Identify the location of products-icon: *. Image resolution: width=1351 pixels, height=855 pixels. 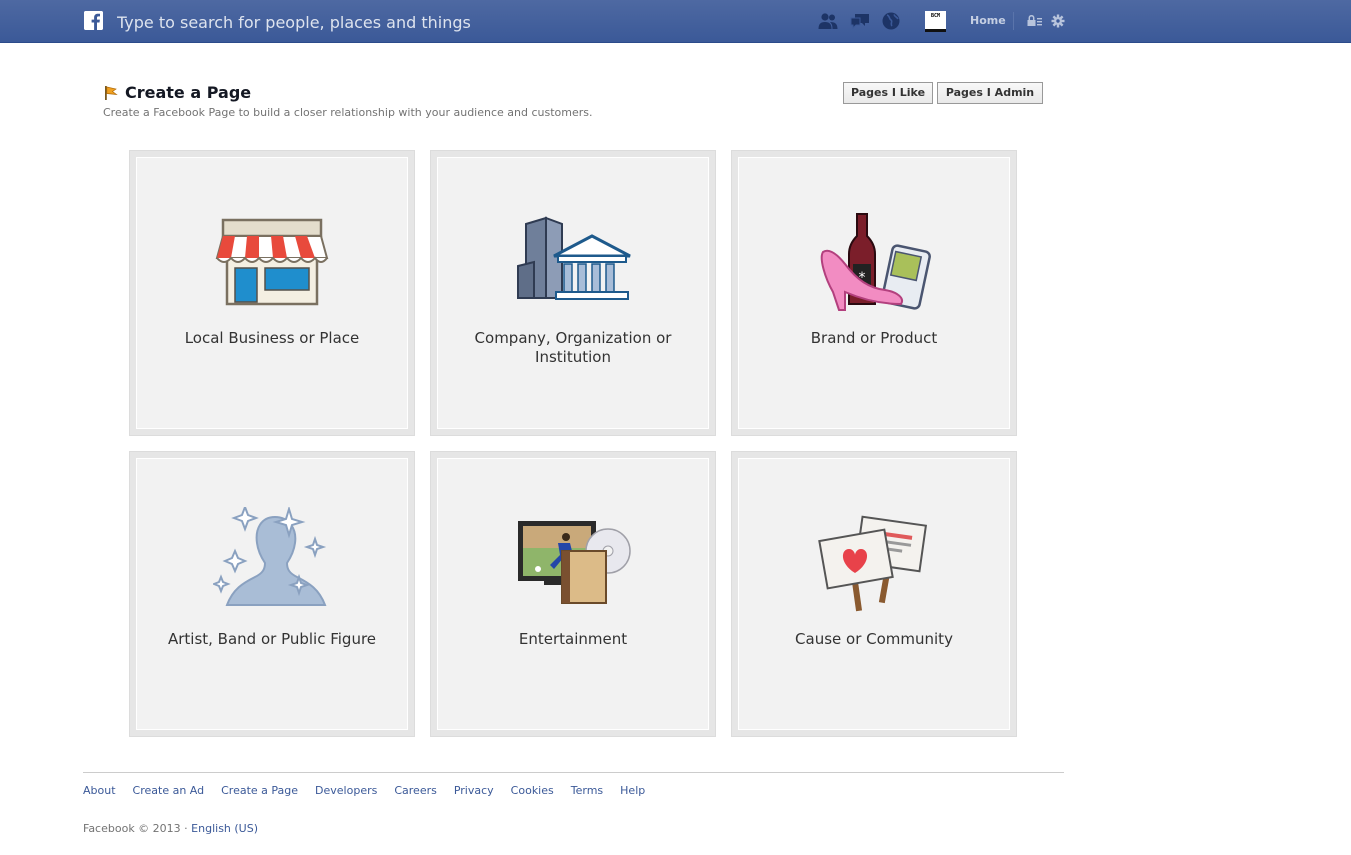
(875, 261).